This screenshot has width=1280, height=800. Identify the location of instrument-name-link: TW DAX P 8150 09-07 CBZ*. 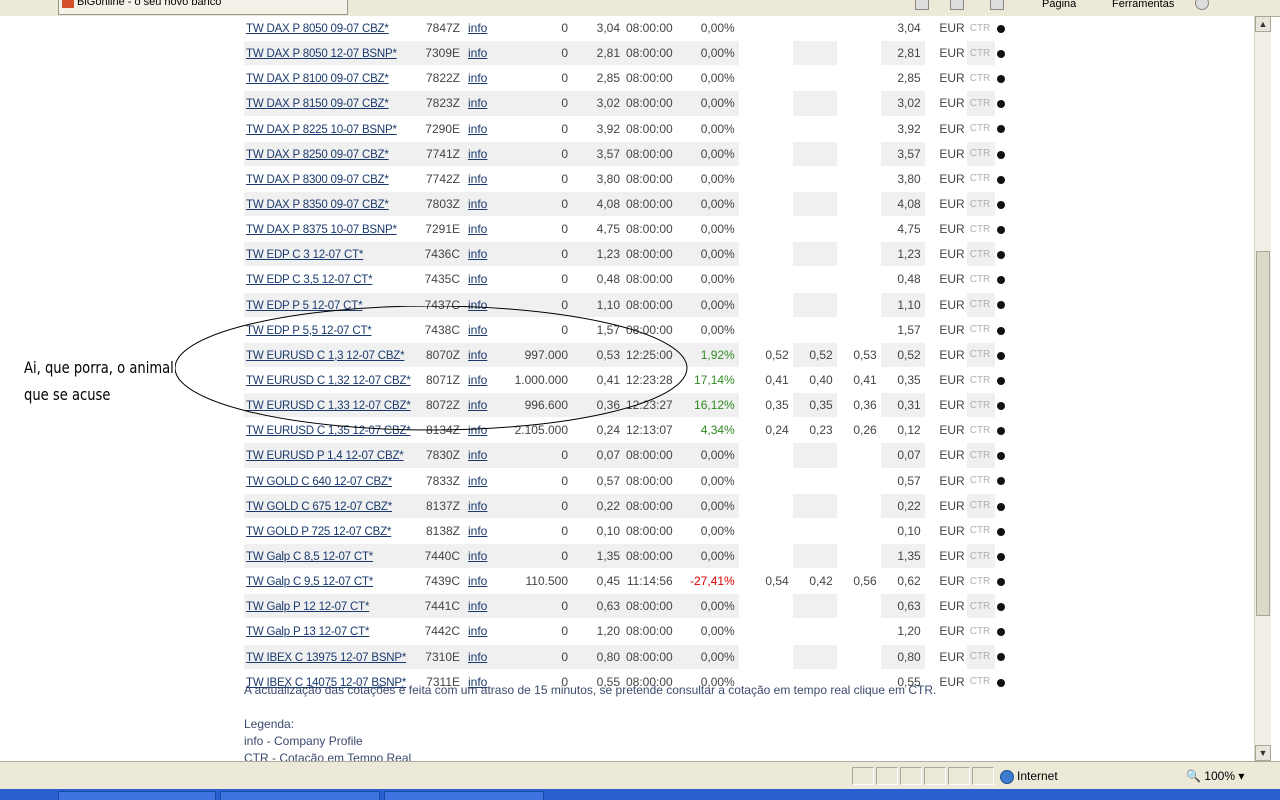
(333, 103).